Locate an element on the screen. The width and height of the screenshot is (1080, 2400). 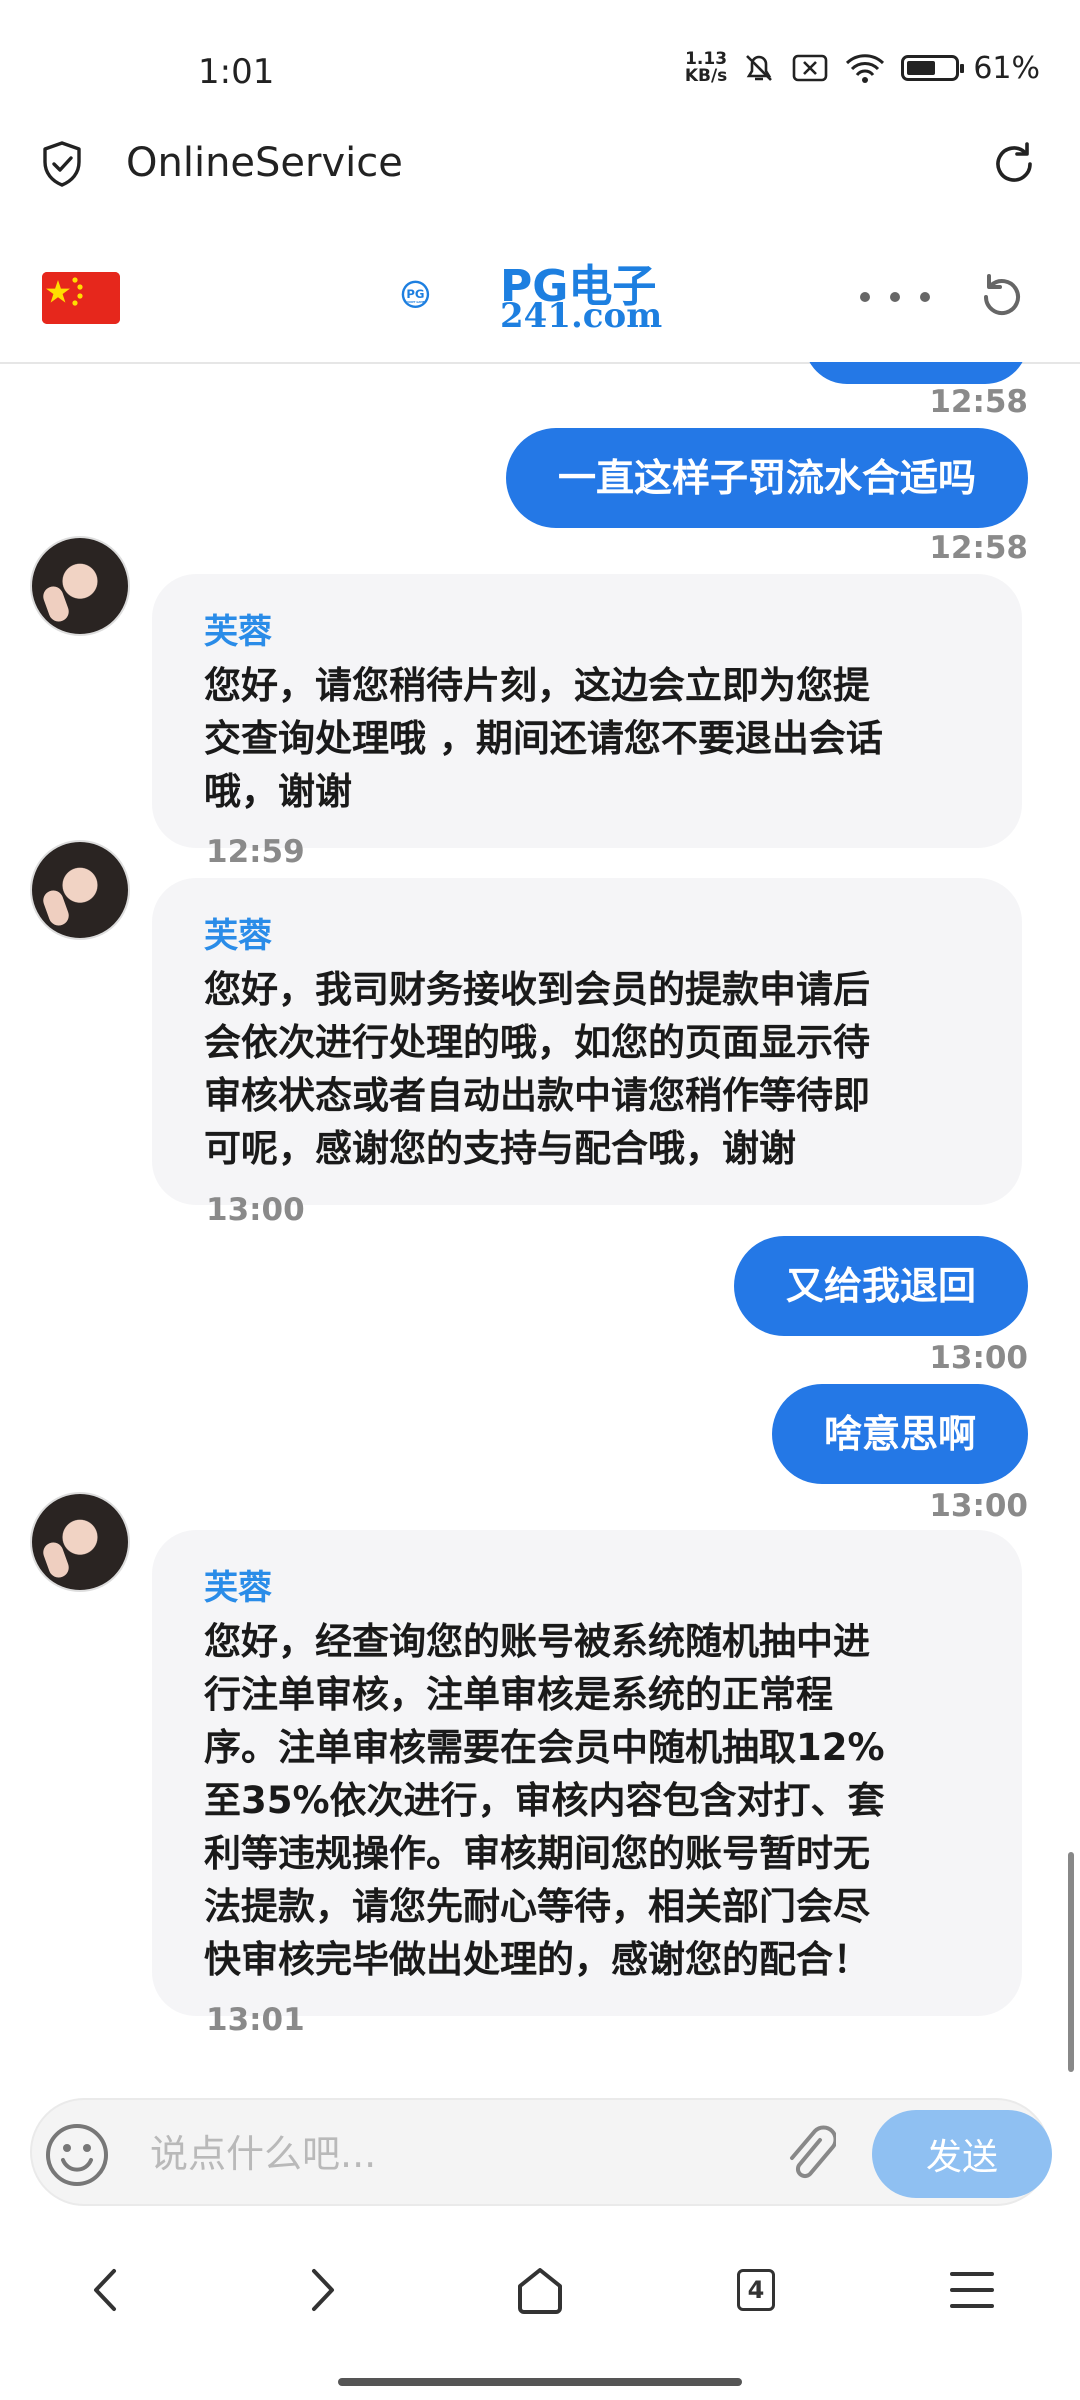
logo-badge-text: PG is located at coordinates (415, 294).